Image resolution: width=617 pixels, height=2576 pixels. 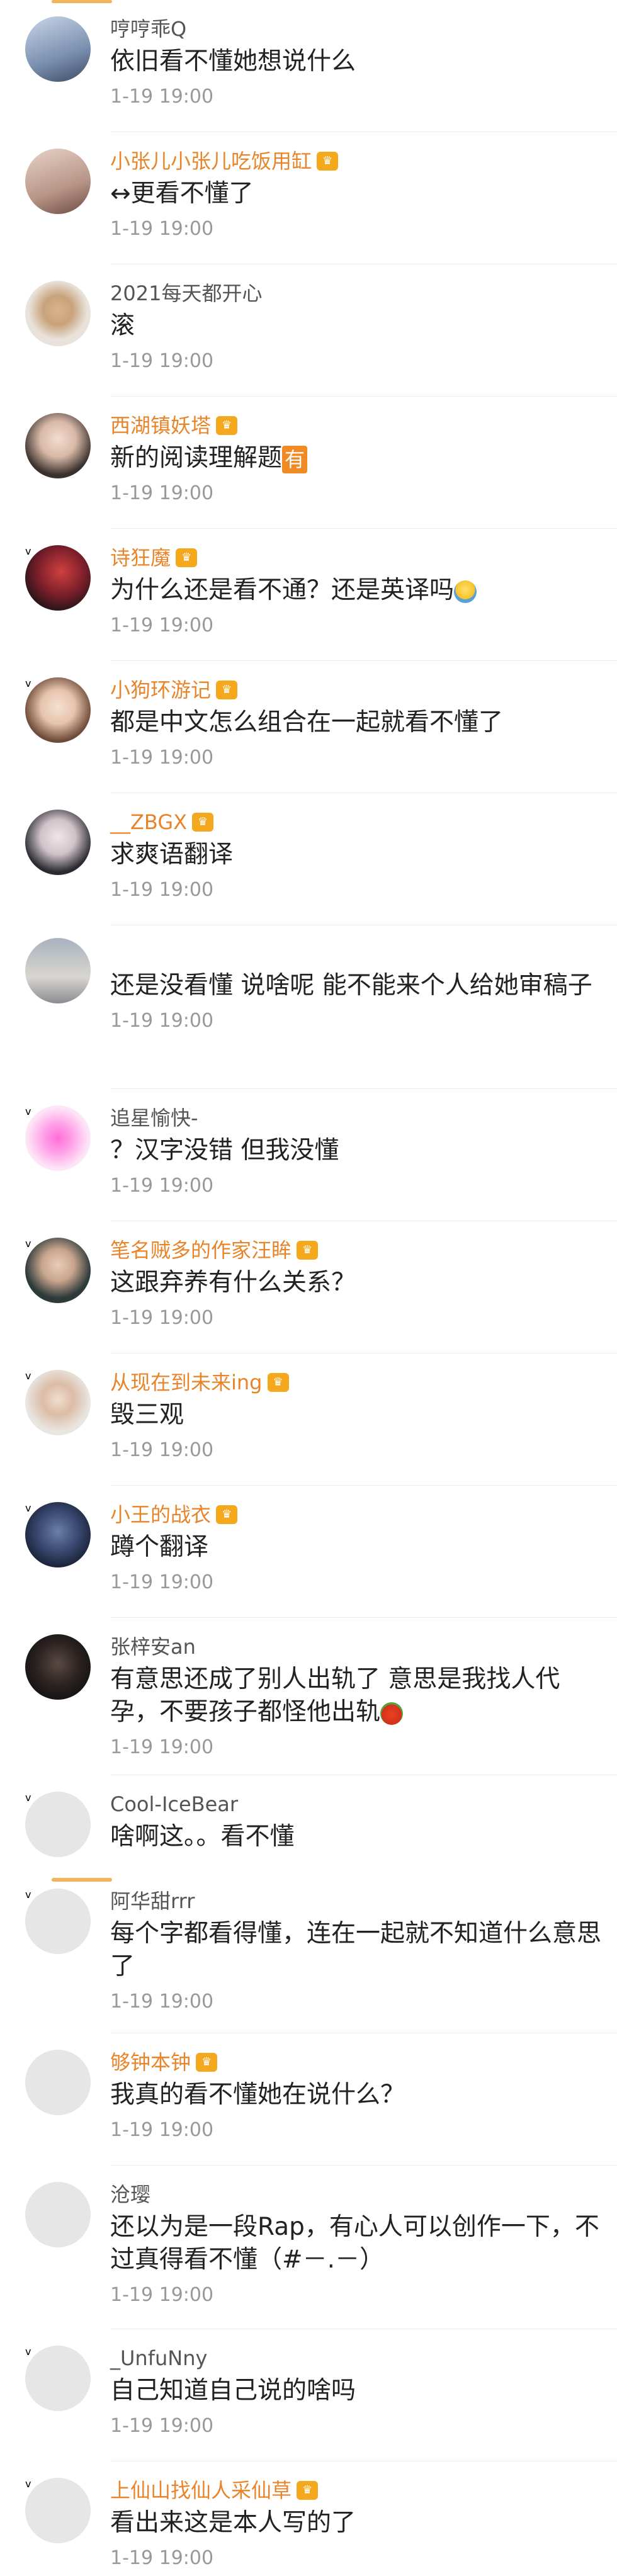 I want to click on username: 够钟本钟, so click(x=150, y=2062).